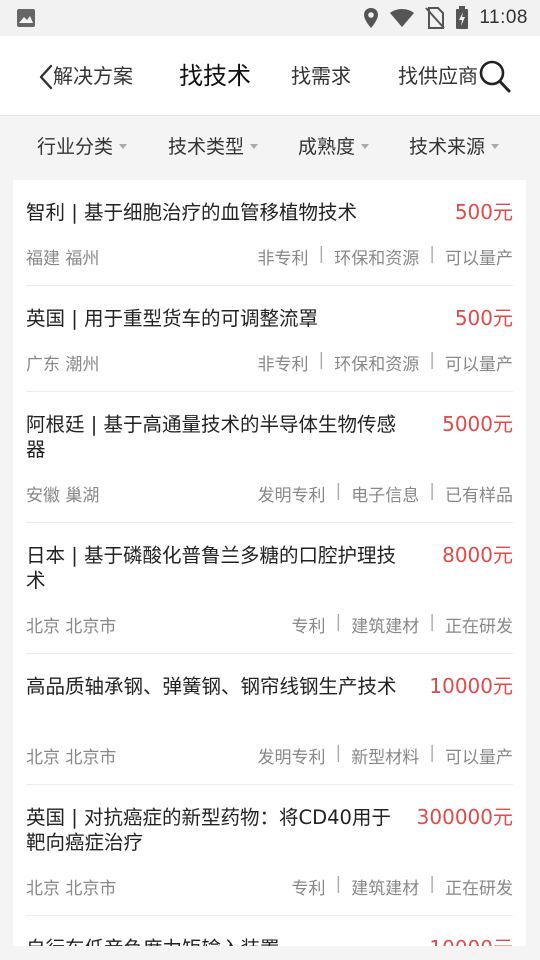 This screenshot has width=540, height=960. I want to click on tab-find-demand: 找需求, so click(321, 76).